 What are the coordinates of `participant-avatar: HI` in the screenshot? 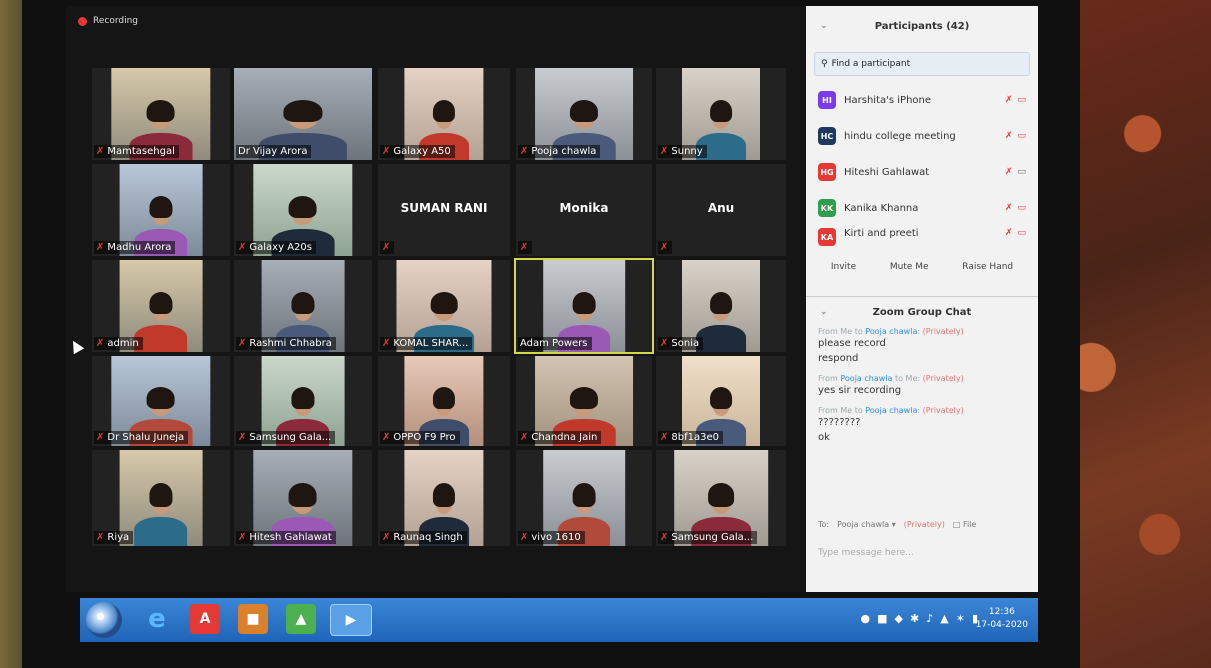 It's located at (827, 100).